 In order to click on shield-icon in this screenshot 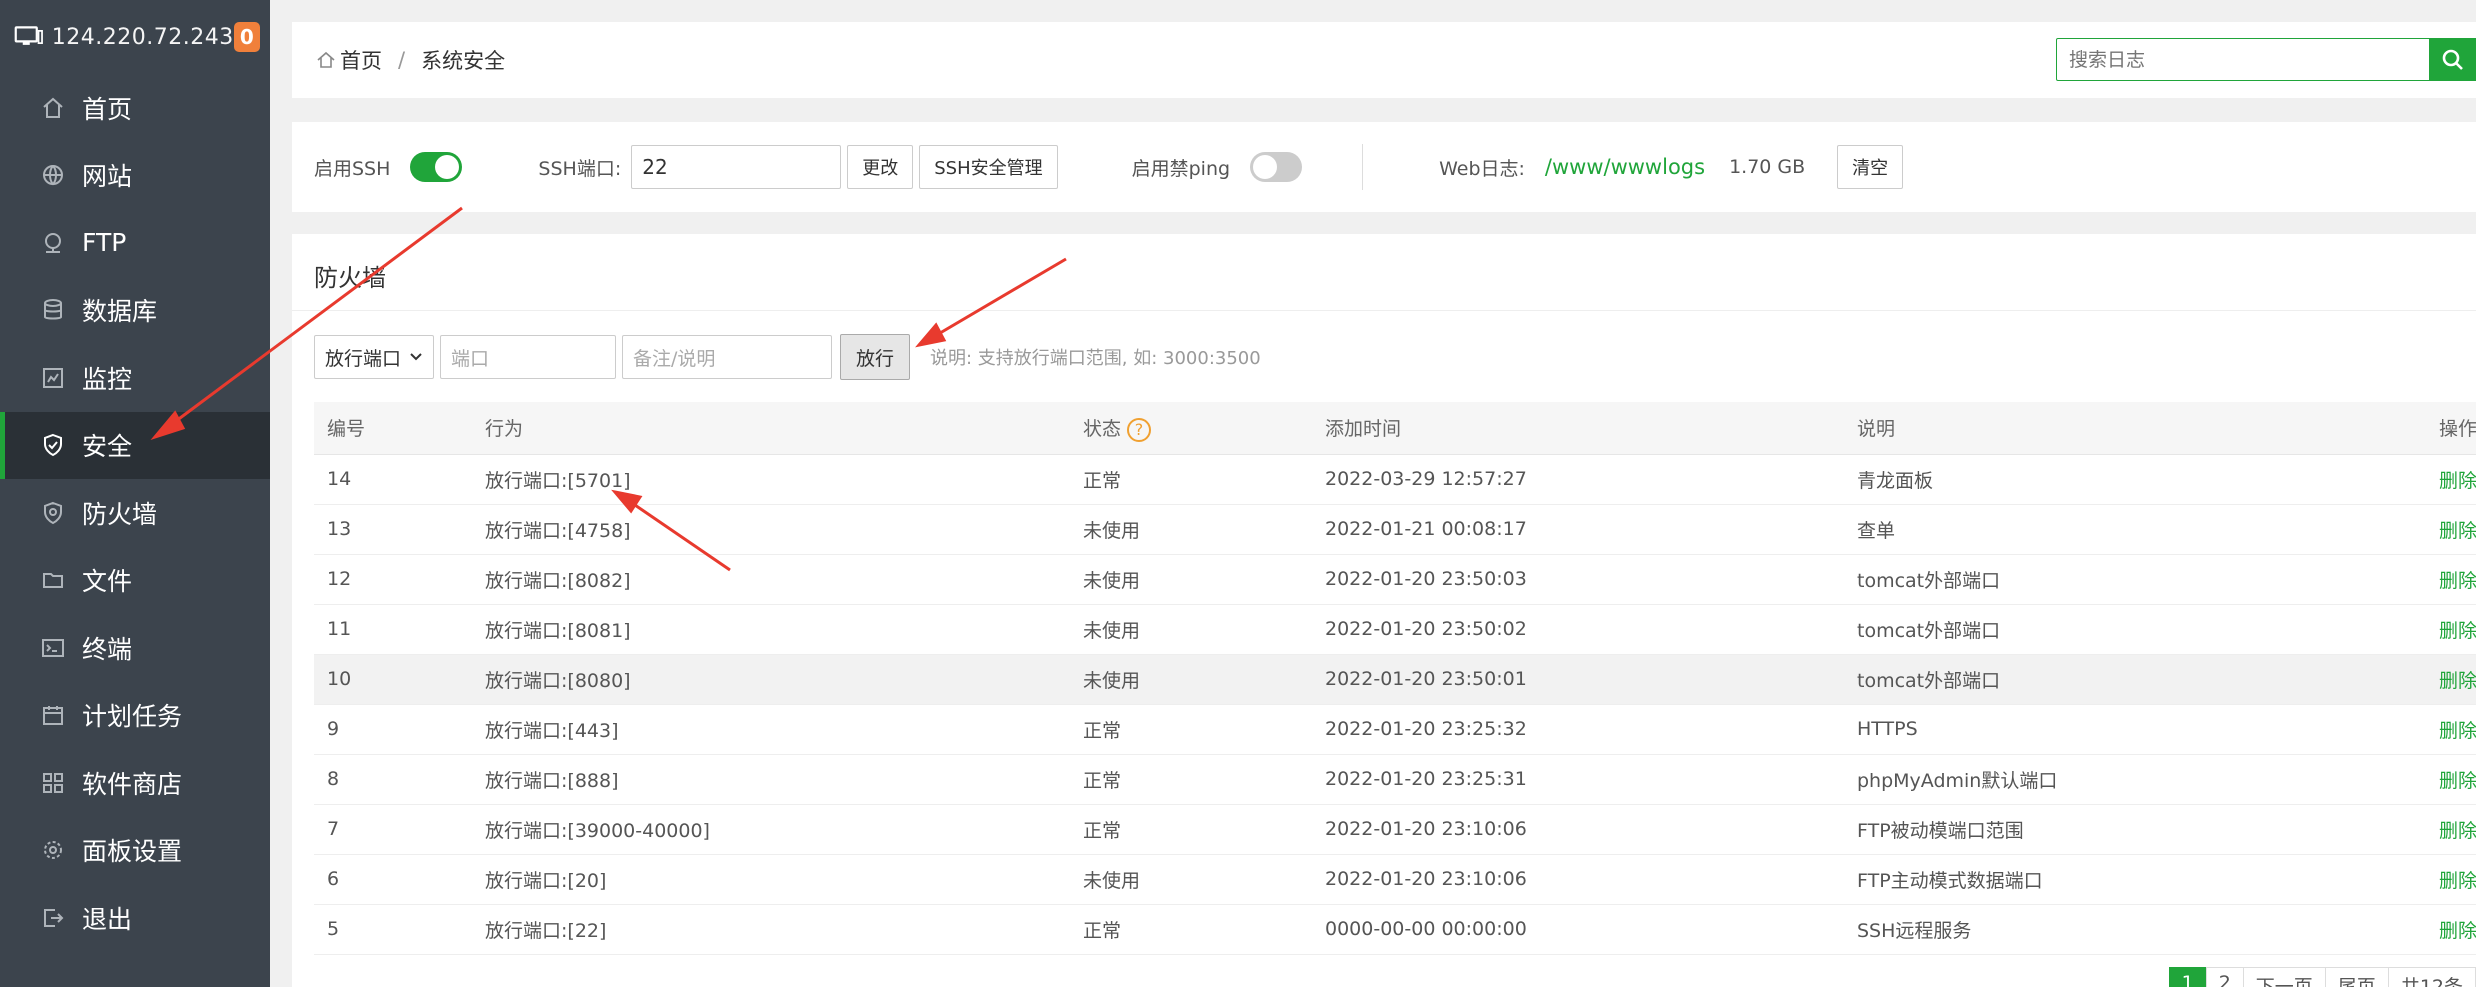, I will do `click(53, 445)`.